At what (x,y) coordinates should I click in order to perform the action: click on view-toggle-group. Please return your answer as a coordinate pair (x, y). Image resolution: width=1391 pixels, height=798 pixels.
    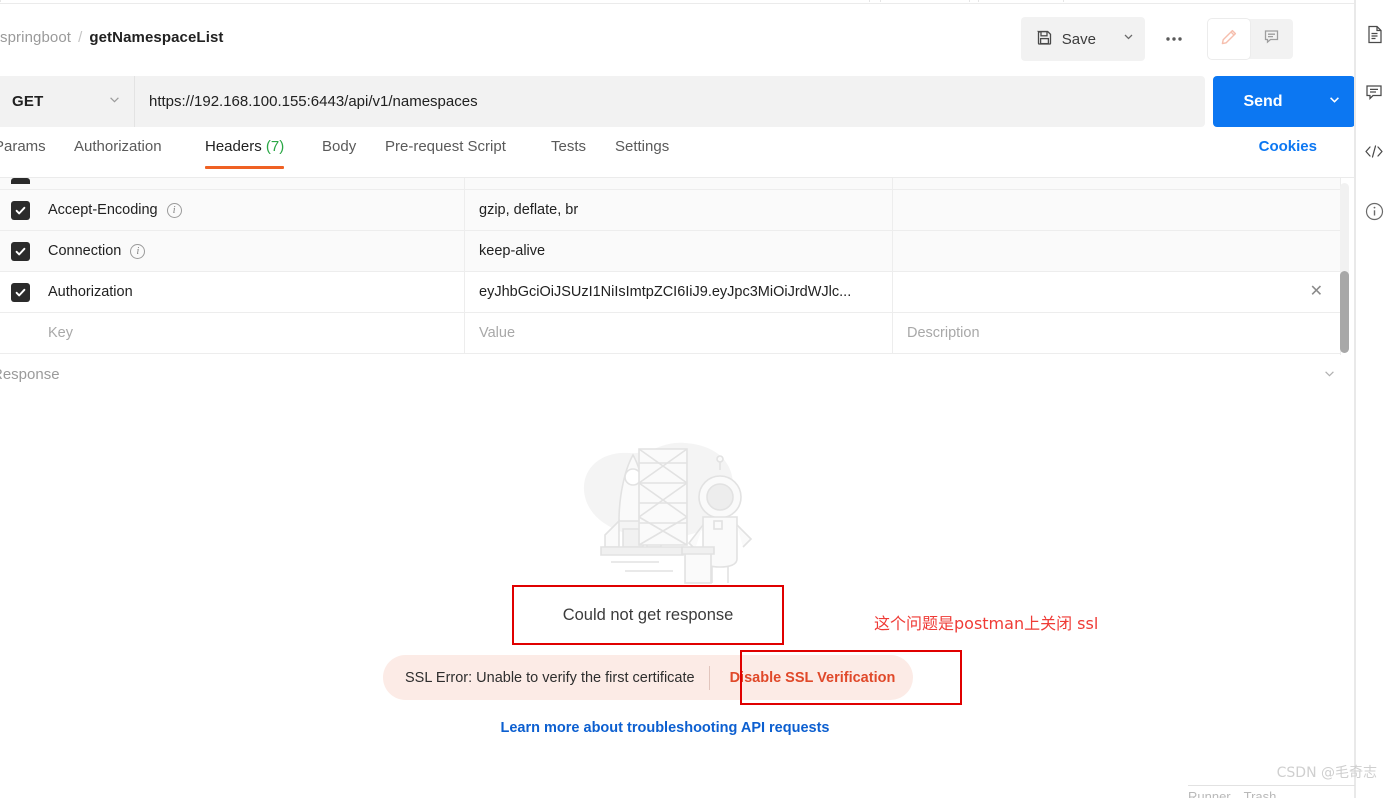
    Looking at the image, I should click on (1250, 39).